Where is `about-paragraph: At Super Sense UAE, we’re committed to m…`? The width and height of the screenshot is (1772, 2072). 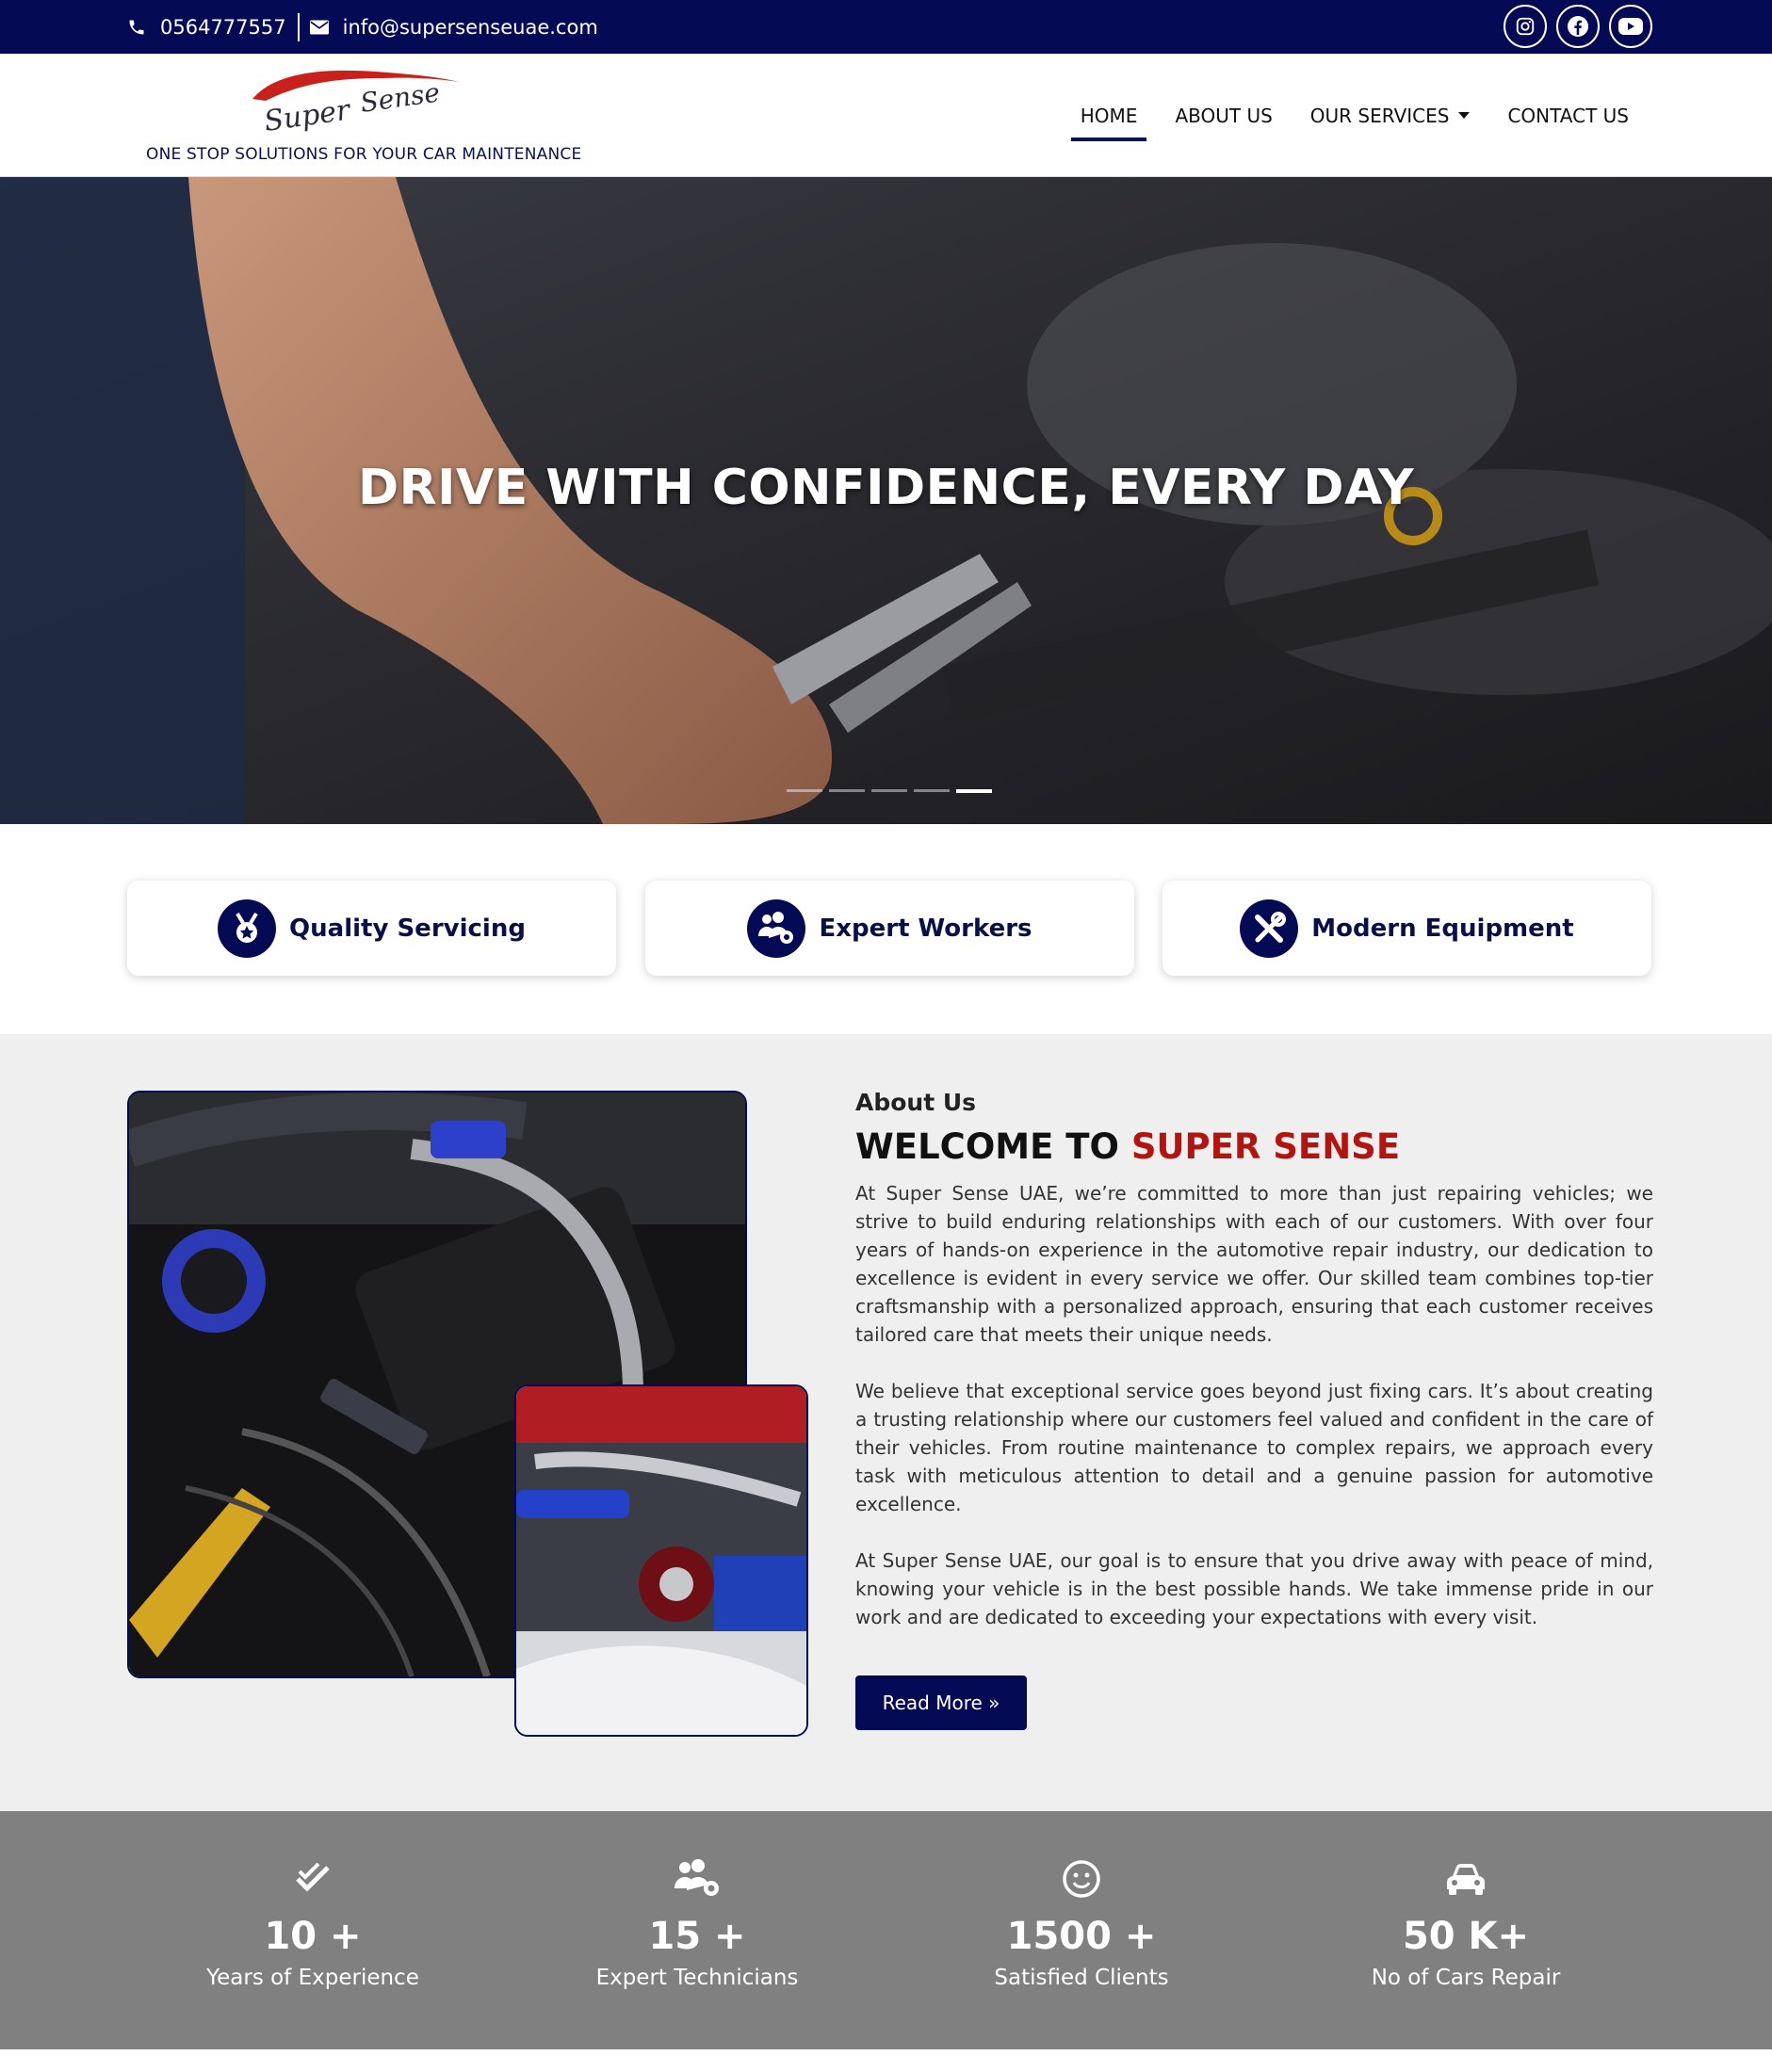 about-paragraph: At Super Sense UAE, we’re committed to m… is located at coordinates (1254, 1264).